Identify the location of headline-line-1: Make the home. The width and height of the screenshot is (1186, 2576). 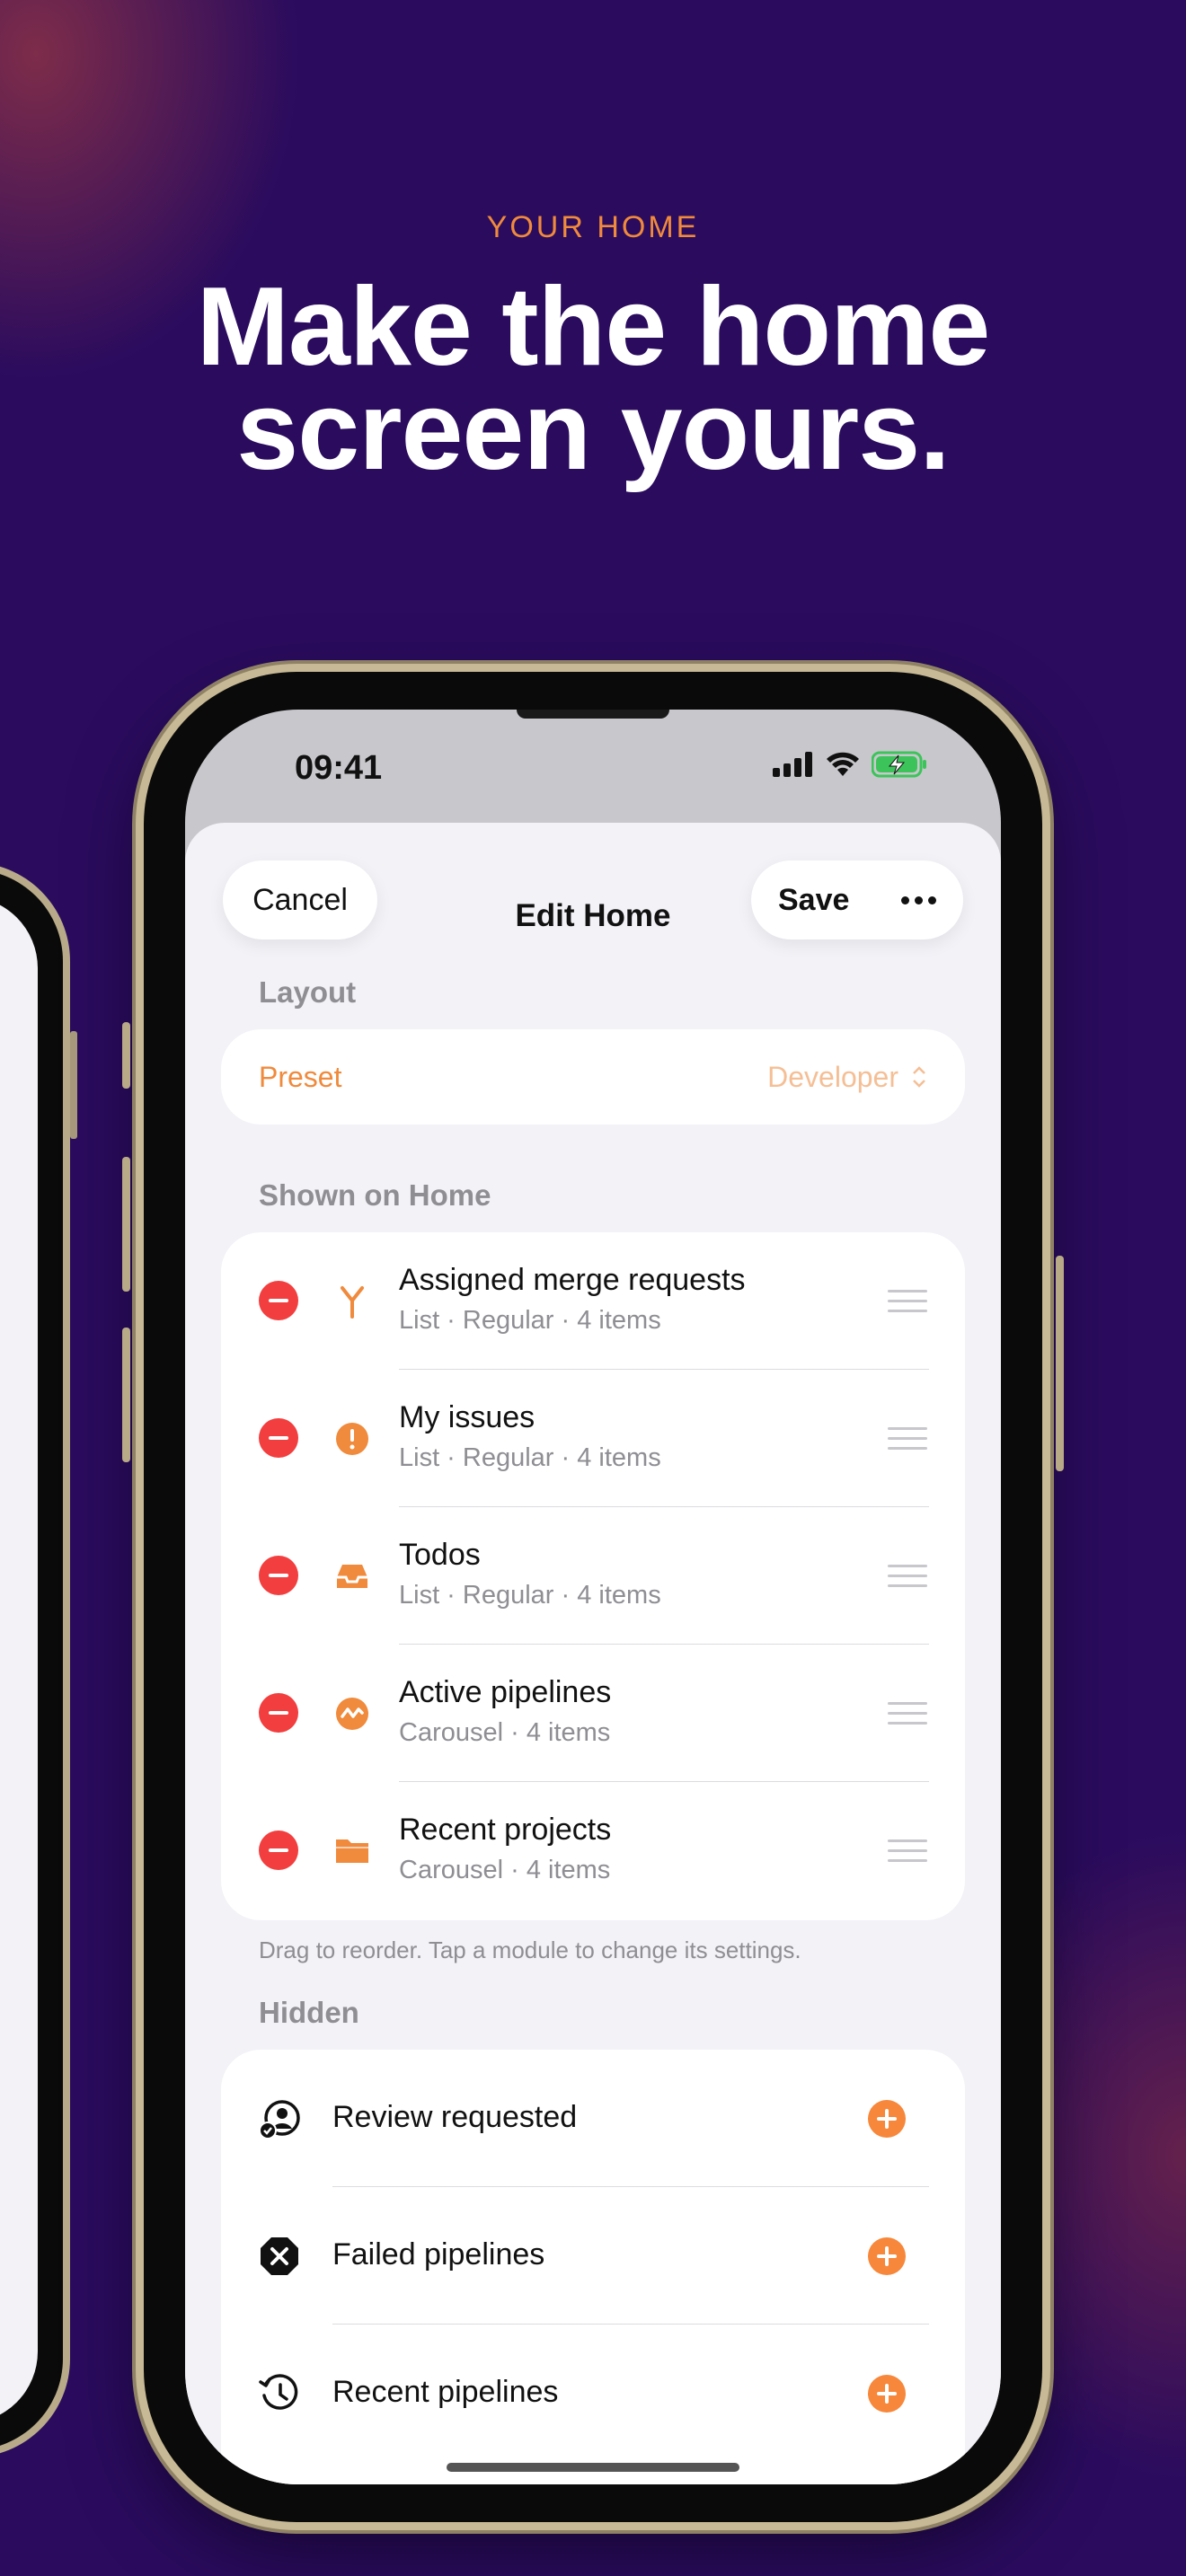
(593, 327).